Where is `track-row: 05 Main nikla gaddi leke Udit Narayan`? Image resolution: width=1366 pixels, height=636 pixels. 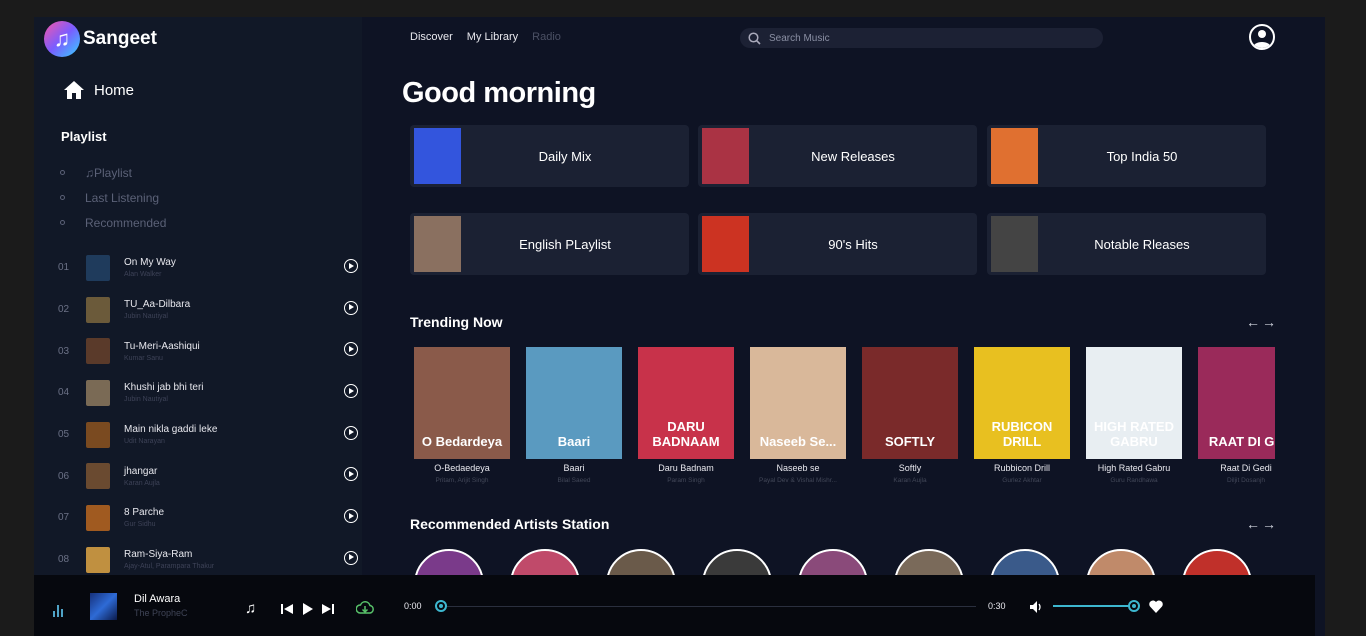
track-row: 05 Main nikla gaddi leke Udit Narayan is located at coordinates (208, 435).